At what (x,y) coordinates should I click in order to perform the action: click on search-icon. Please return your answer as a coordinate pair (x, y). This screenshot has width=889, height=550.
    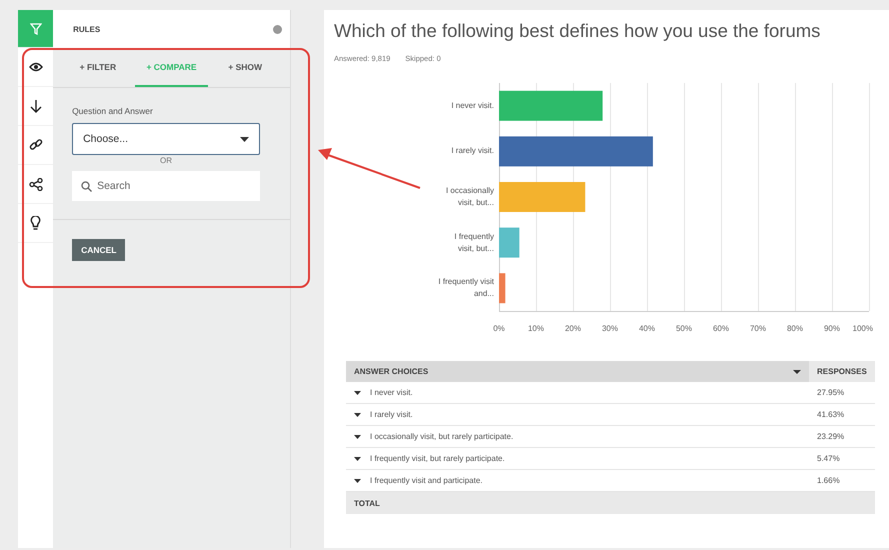
    Looking at the image, I should click on (86, 186).